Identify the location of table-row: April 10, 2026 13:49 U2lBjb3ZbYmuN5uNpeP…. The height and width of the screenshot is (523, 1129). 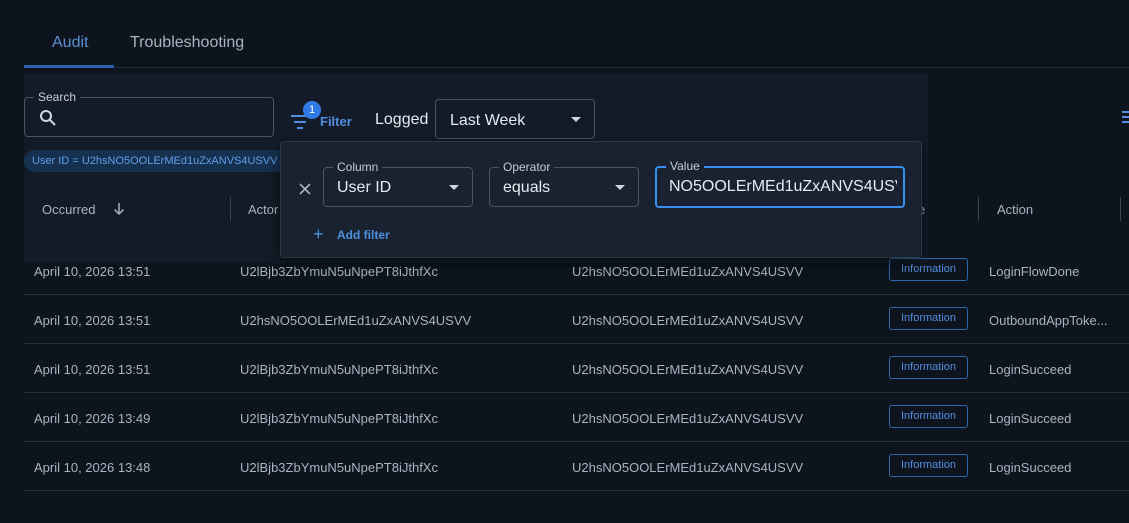
(576, 417).